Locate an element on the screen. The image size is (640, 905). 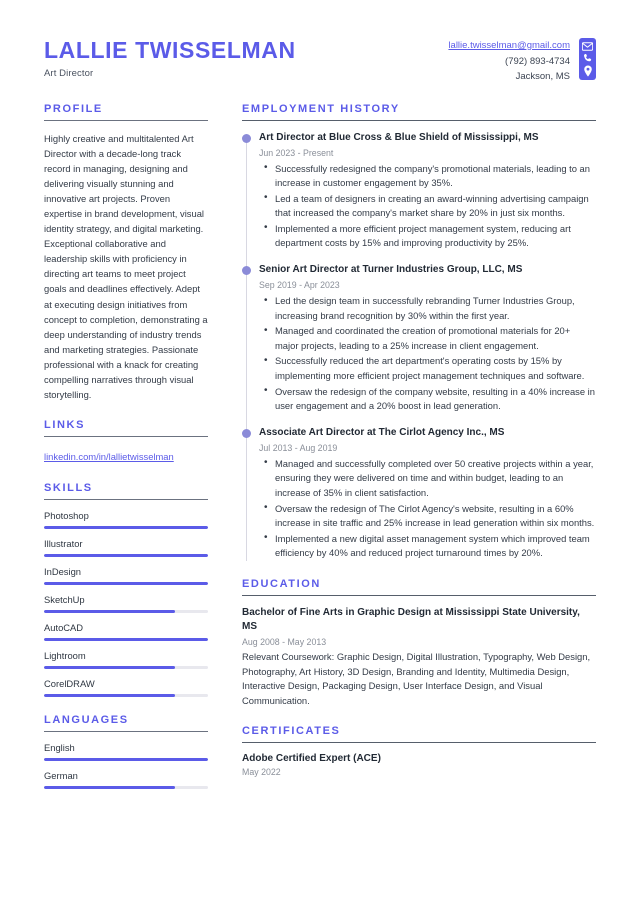
language-bar-track is located at coordinates (126, 788).